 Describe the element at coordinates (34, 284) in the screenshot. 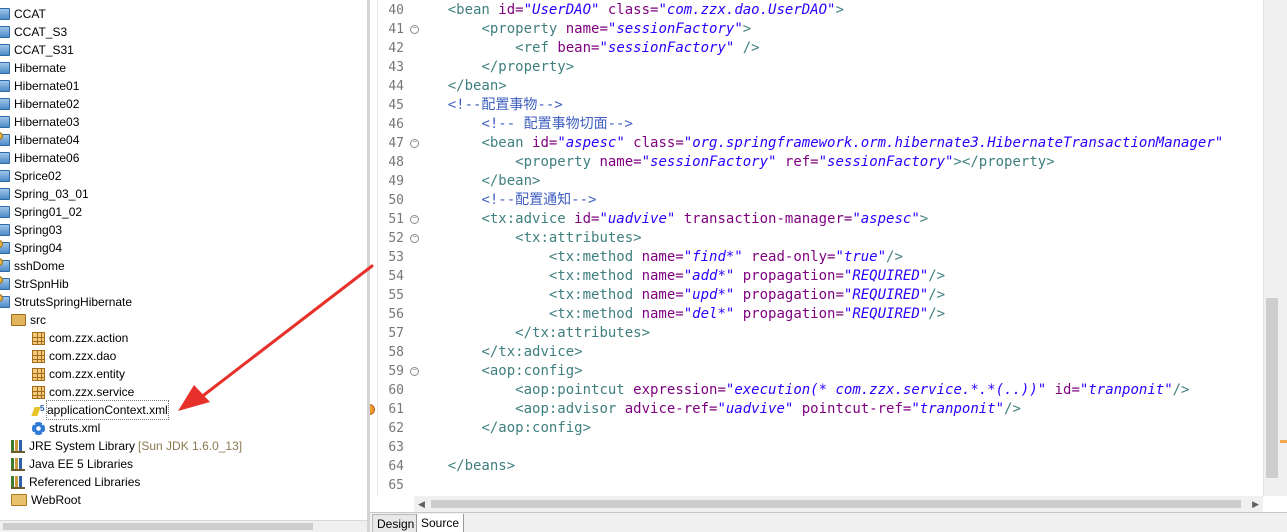

I see `project-item: StrSpnHib` at that location.